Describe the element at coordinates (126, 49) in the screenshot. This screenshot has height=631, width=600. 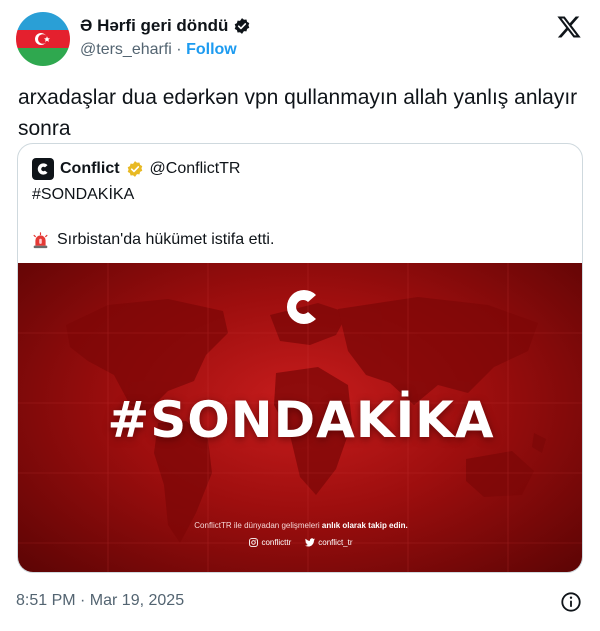
I see `author-handle: @ters_eharfi` at that location.